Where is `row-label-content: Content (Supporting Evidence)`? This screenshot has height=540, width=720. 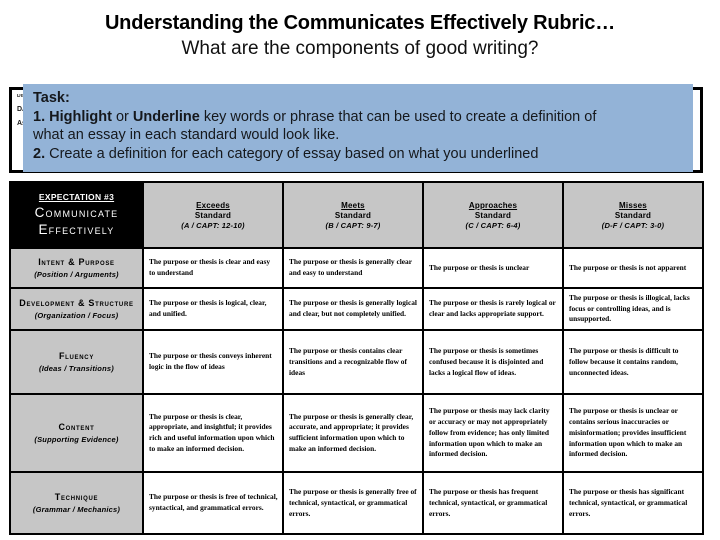
row-label-content: Content (Supporting Evidence) is located at coordinates (76, 433).